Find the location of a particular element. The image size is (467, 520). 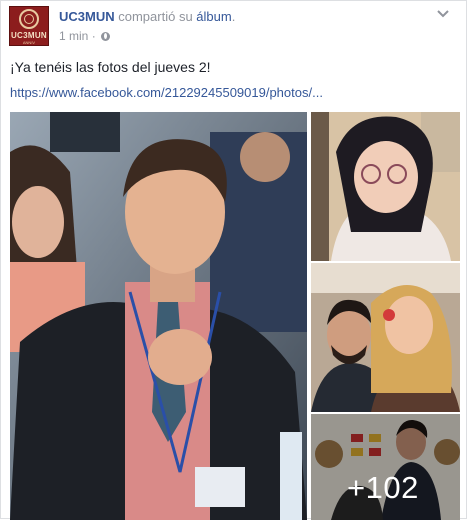

post-title-line: UC3MUN compartió su álbum. is located at coordinates (147, 16).